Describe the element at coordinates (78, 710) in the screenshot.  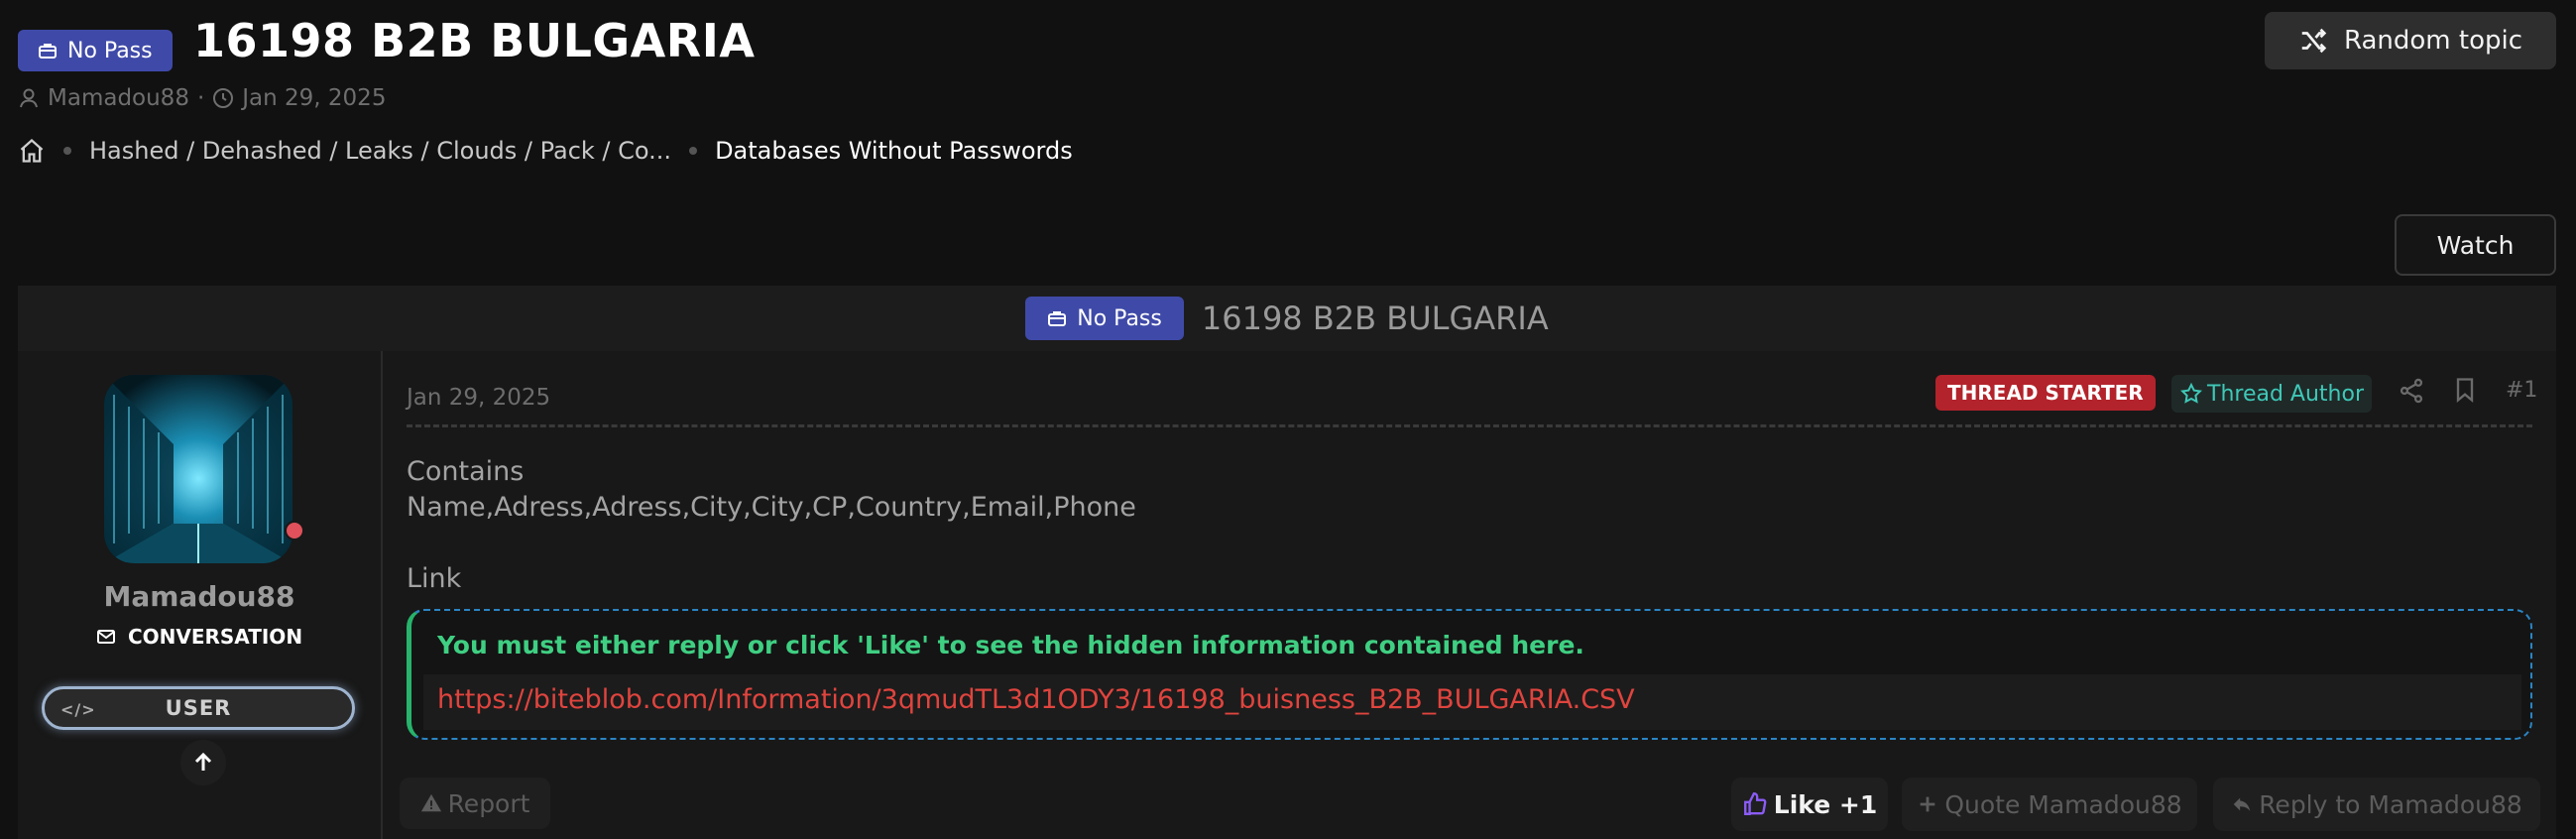
I see `code-icon: </>` at that location.